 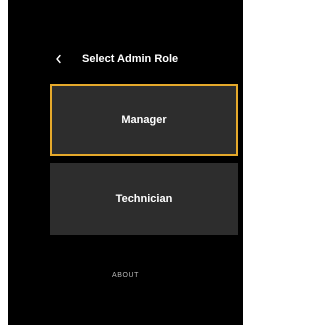 I want to click on role-option-technician: Technician, so click(x=144, y=199).